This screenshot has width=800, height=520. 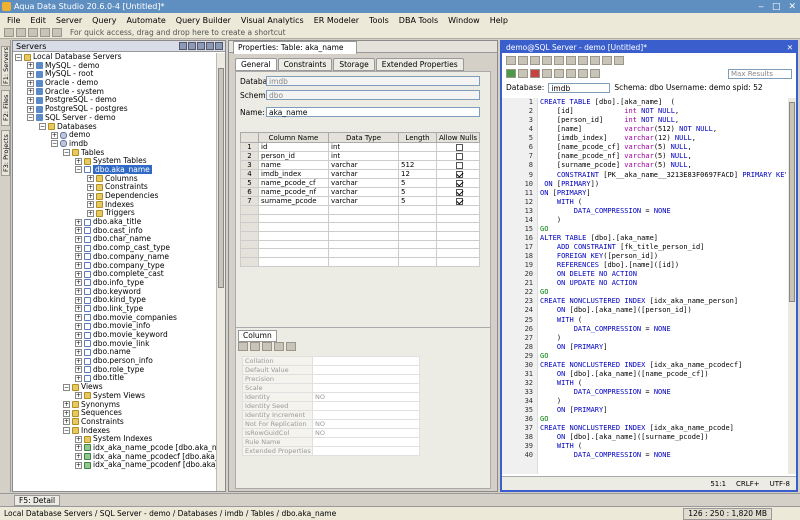 What do you see at coordinates (5, 66) in the screenshot?
I see `servers-dock-tab: F1: Servers` at bounding box center [5, 66].